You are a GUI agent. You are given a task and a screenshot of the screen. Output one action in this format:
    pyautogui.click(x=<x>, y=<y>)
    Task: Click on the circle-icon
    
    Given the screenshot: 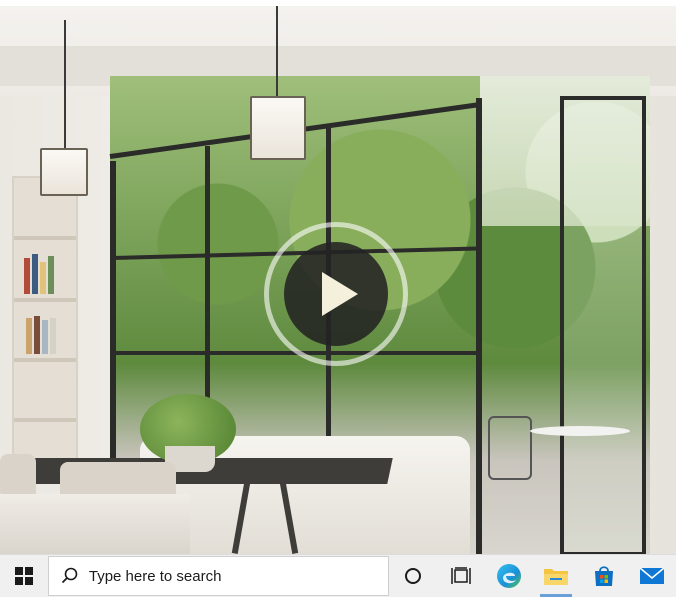 What is the action you would take?
    pyautogui.click(x=412, y=576)
    